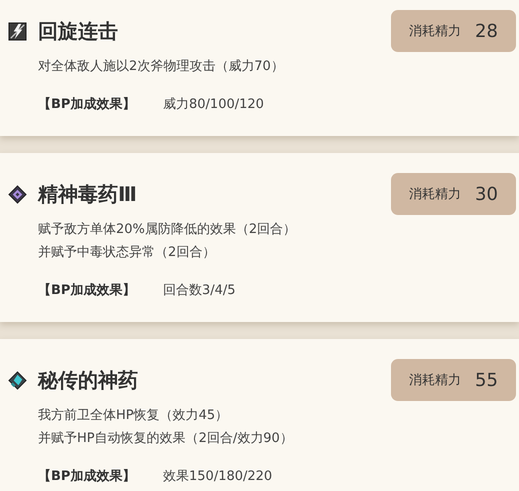  I want to click on skill-description: 对全体敌人施以2次斧物理攻击（威力70）, so click(161, 67).